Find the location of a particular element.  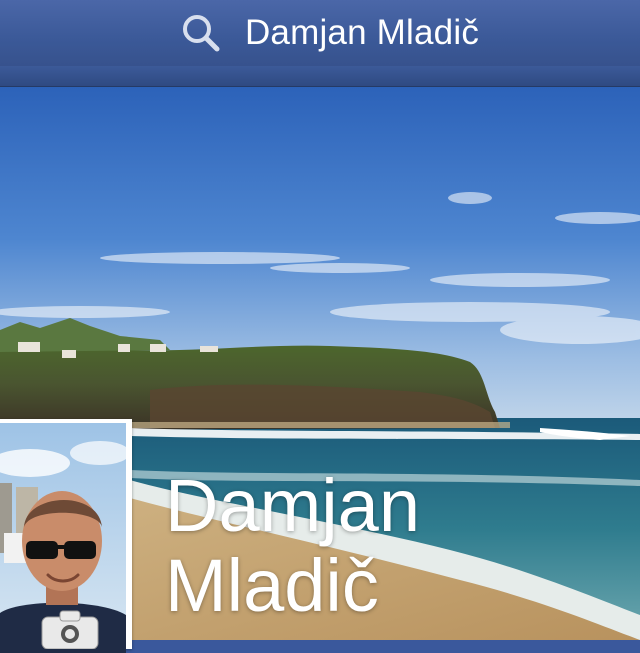

search-icon is located at coordinates (201, 33).